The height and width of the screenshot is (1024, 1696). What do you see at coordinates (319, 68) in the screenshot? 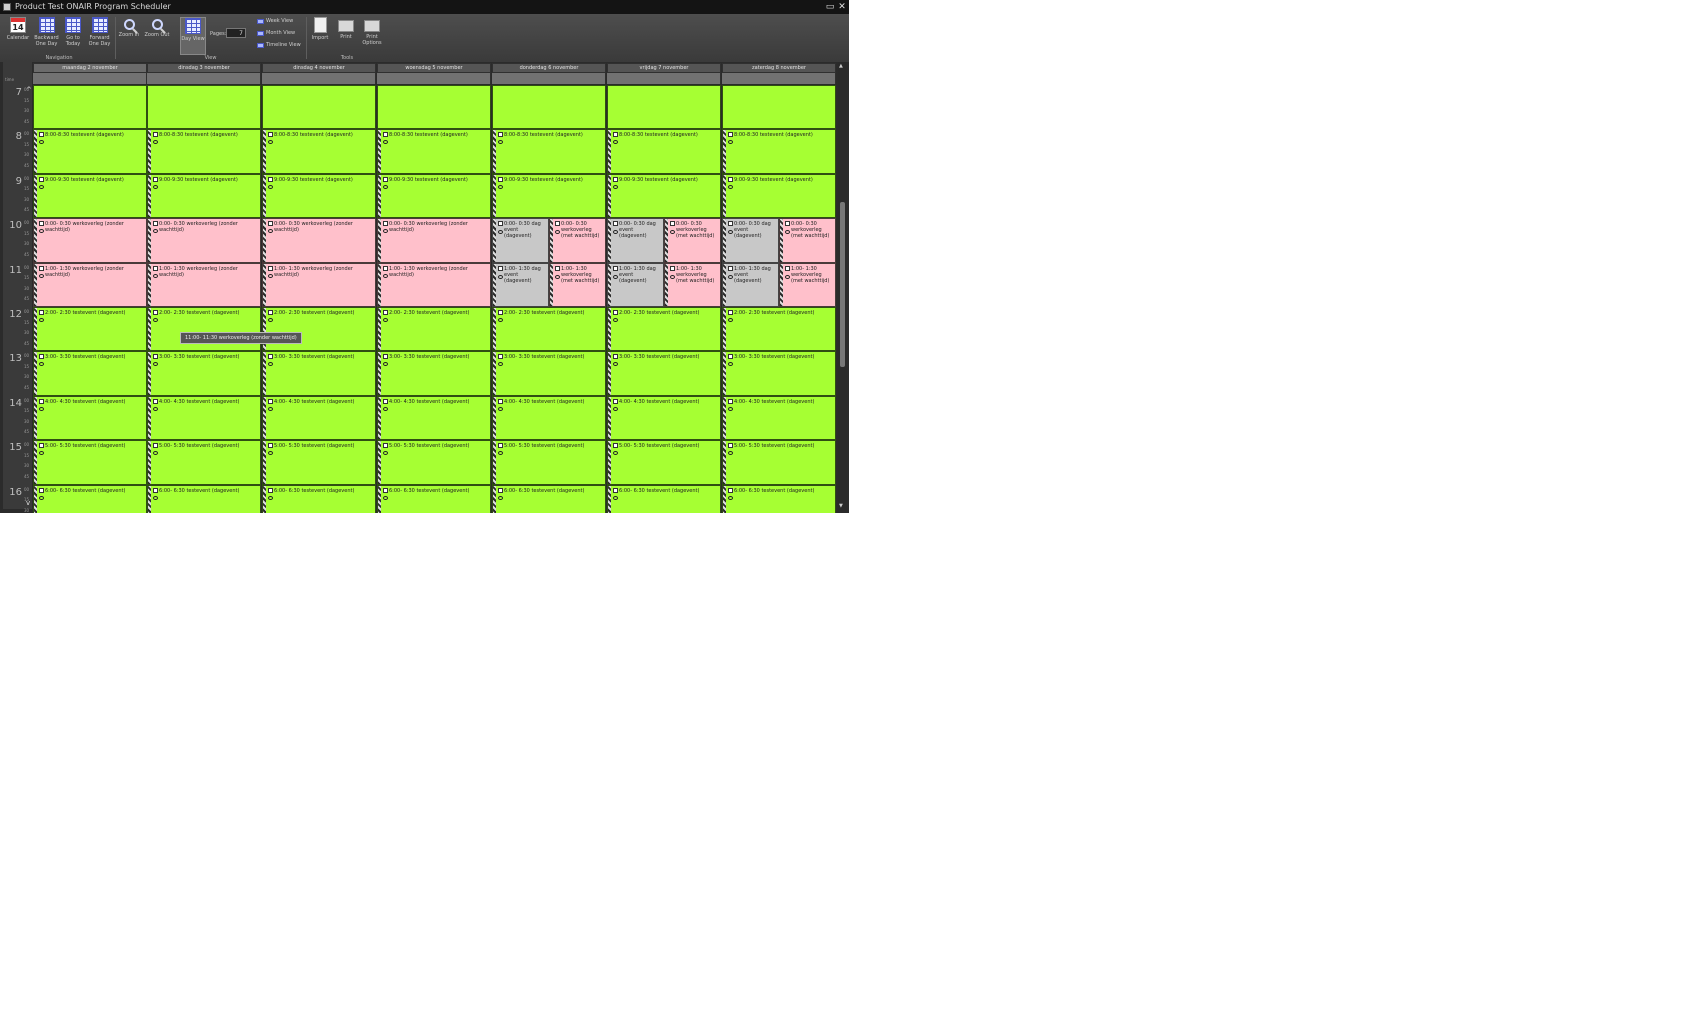
I see `day-header: dinsdag 4 november` at bounding box center [319, 68].